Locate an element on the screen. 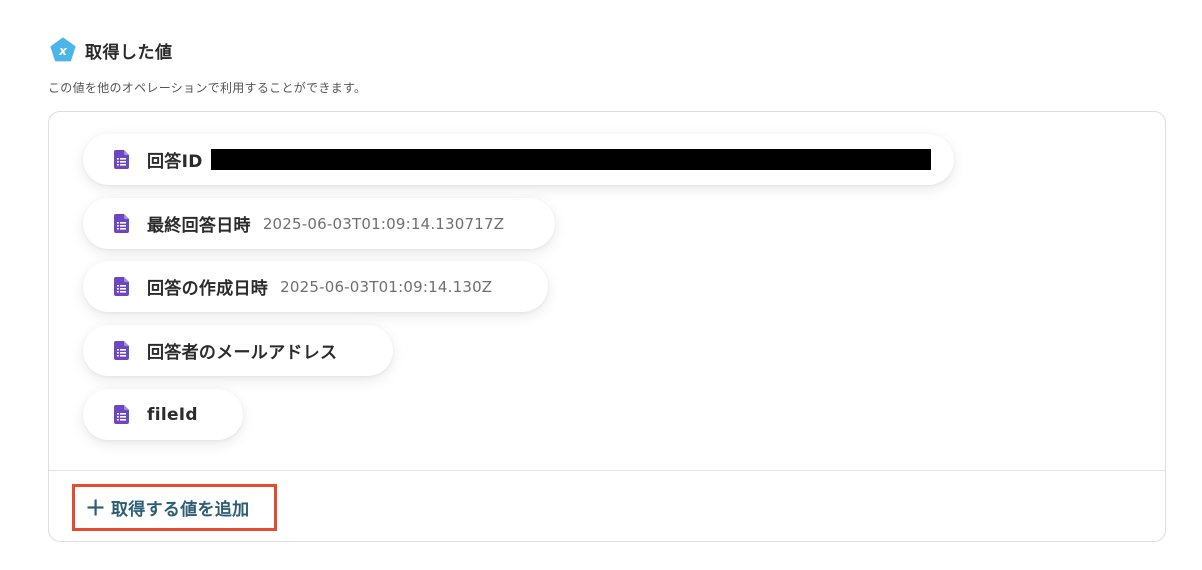 This screenshot has width=1202, height=570. section-header: x 取得した値 is located at coordinates (111, 50).